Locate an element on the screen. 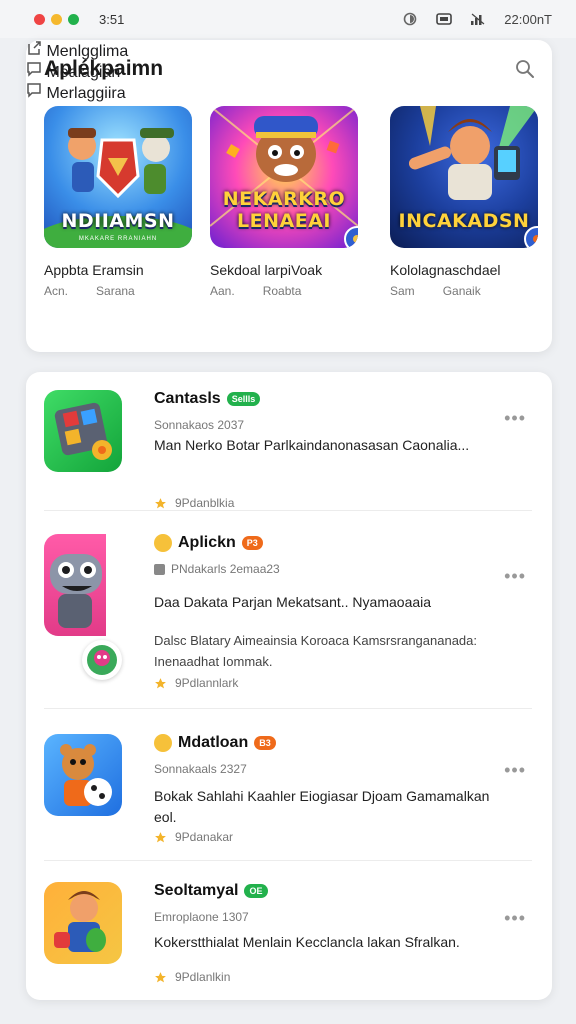 The image size is (576, 1024). minimize-window-button is located at coordinates (56, 19).